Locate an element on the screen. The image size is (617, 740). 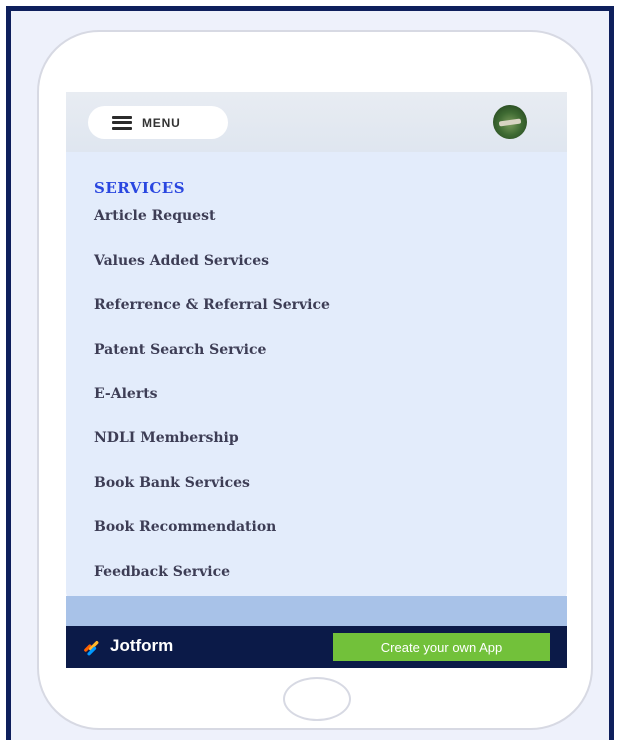
bottom-strip is located at coordinates (316, 611).